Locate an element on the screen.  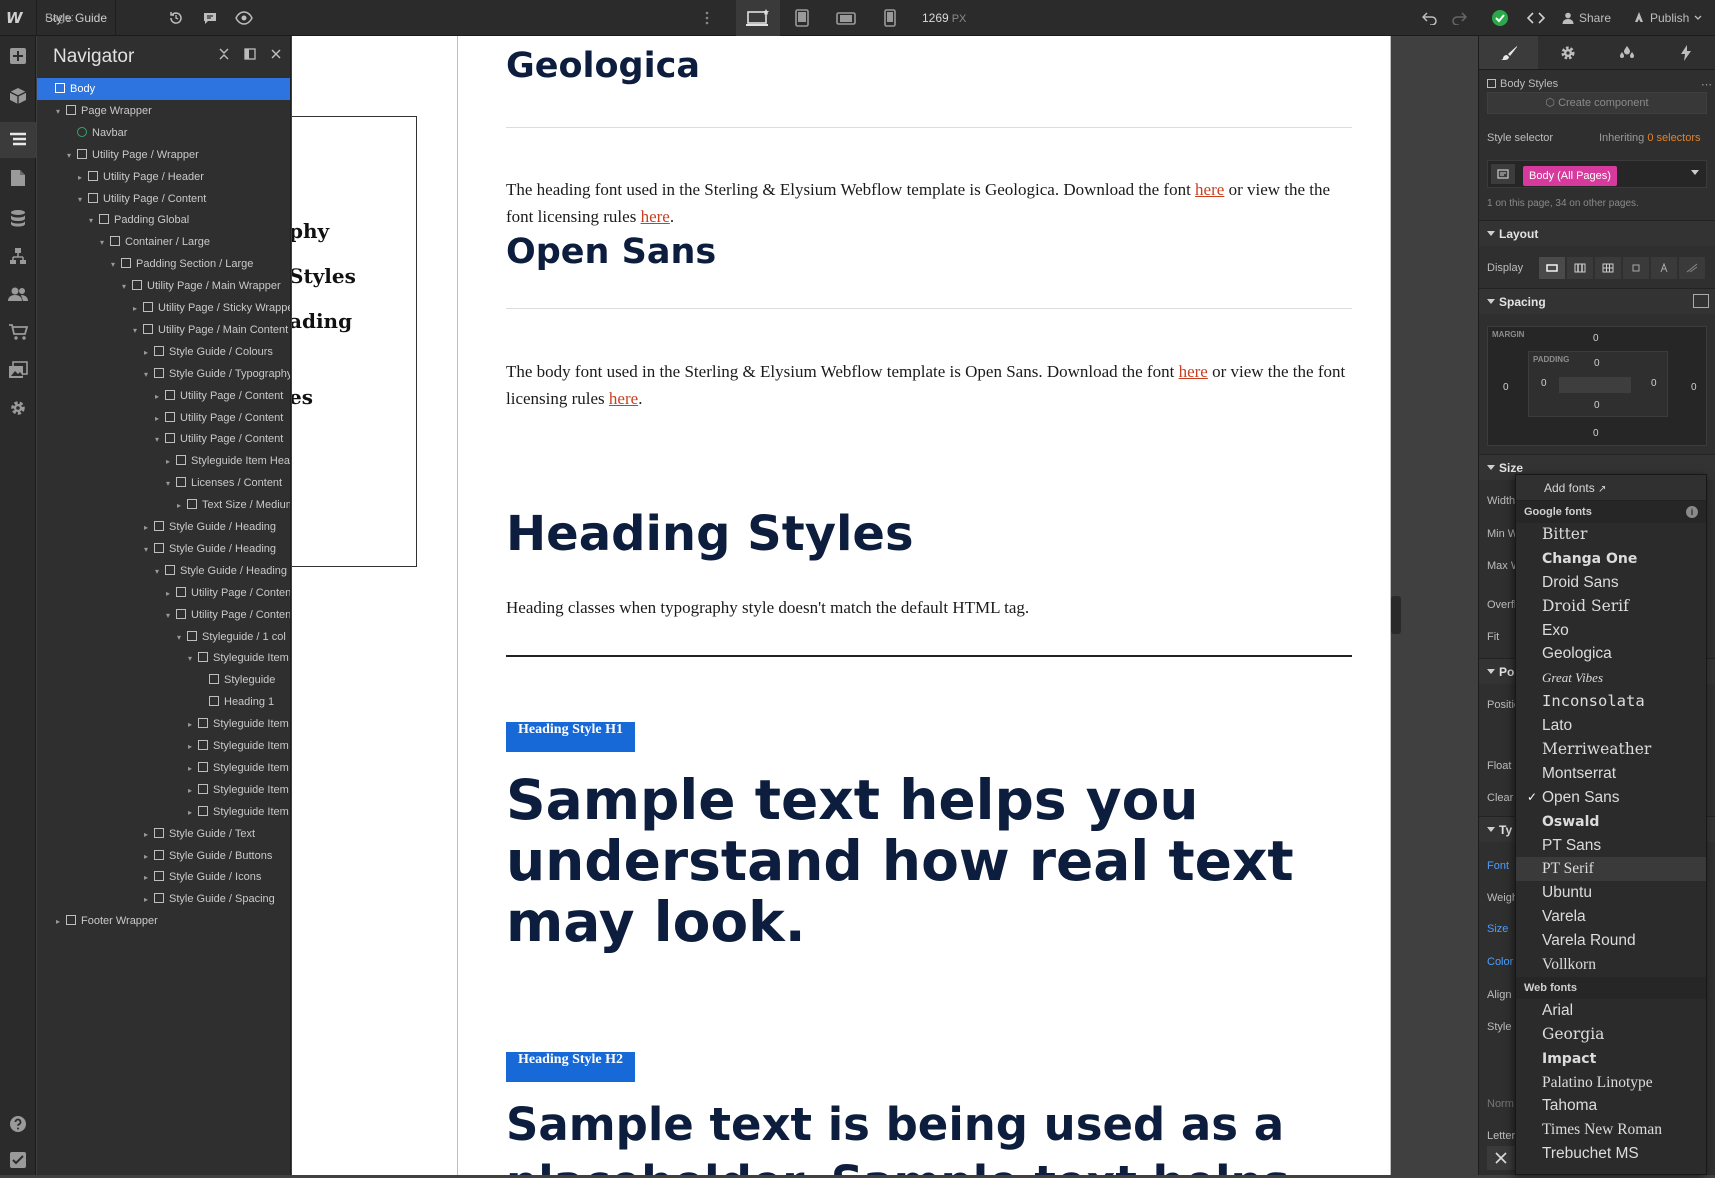
display-flex-icon is located at coordinates (1580, 268).